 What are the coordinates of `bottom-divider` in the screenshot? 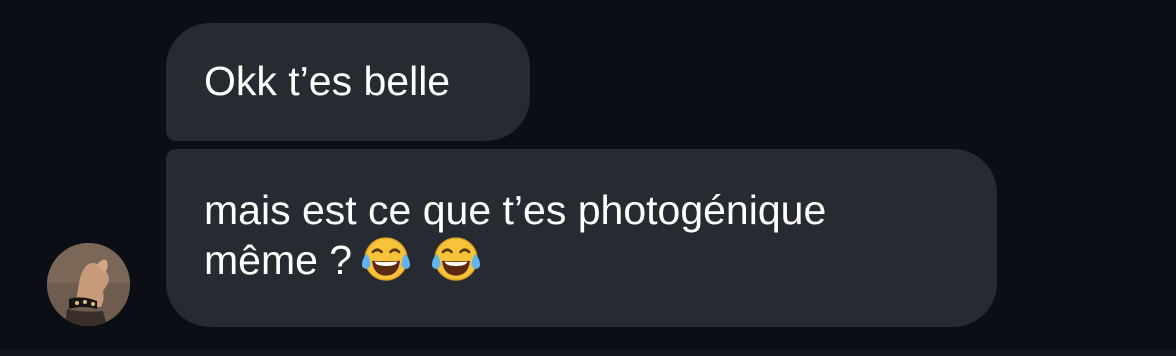 It's located at (588, 353).